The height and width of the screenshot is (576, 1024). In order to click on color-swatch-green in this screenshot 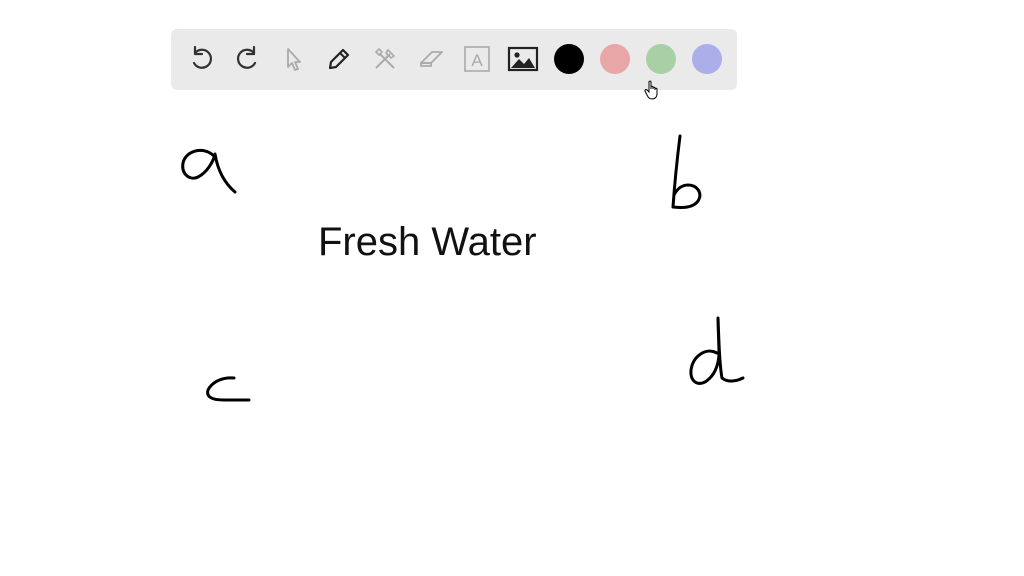, I will do `click(661, 59)`.